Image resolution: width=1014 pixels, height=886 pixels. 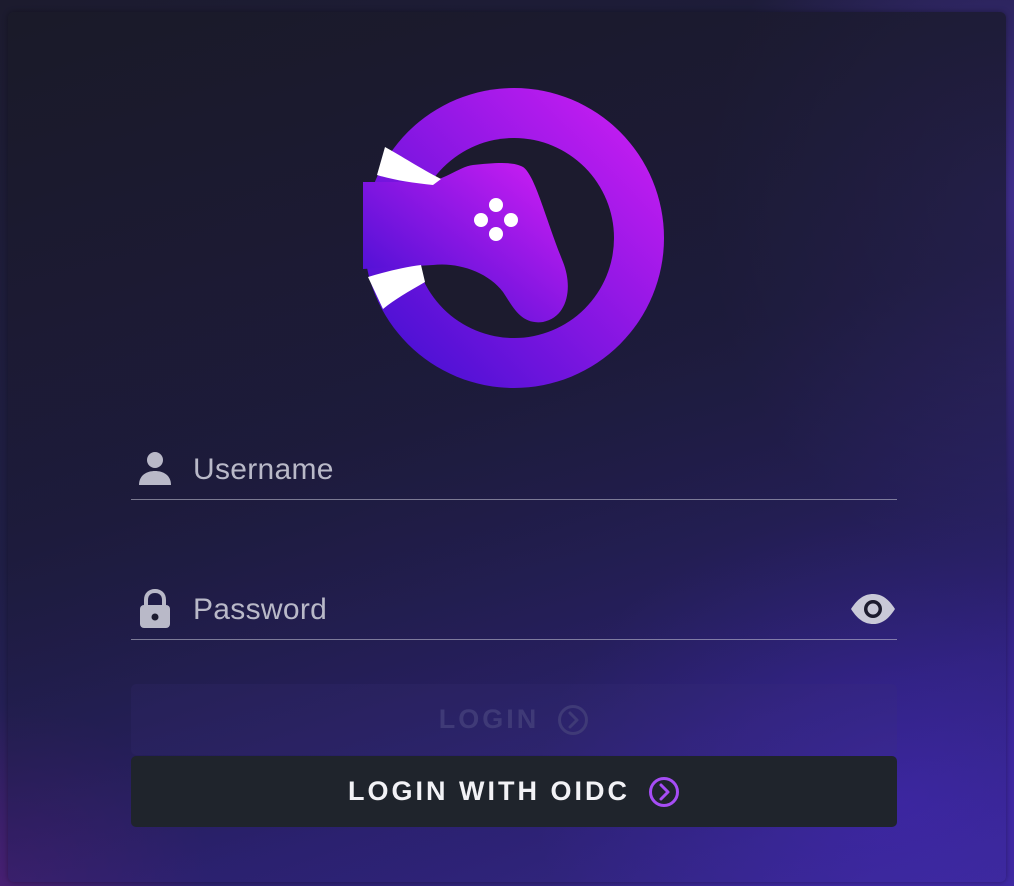 What do you see at coordinates (489, 719) in the screenshot?
I see `login-button-label: LOGIN` at bounding box center [489, 719].